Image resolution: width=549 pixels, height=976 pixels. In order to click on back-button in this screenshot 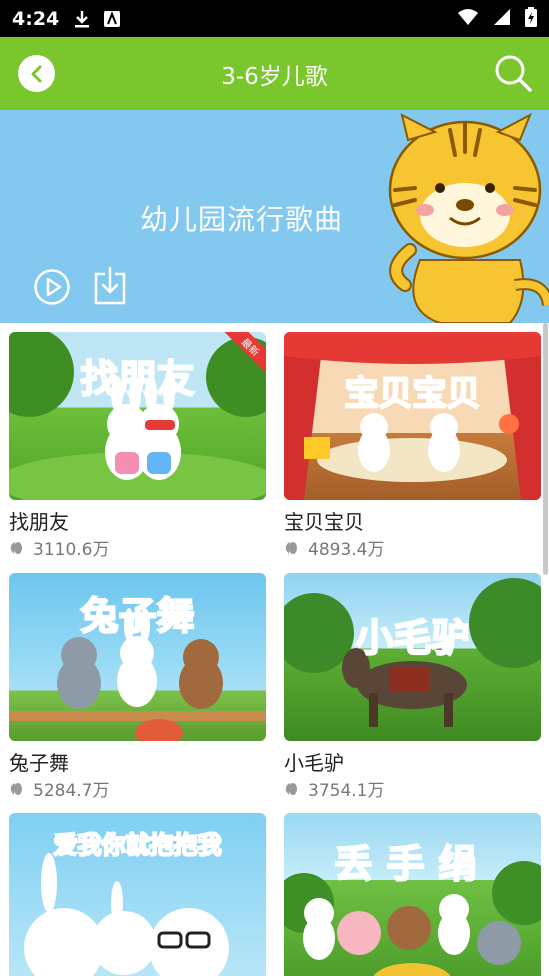, I will do `click(36, 73)`.